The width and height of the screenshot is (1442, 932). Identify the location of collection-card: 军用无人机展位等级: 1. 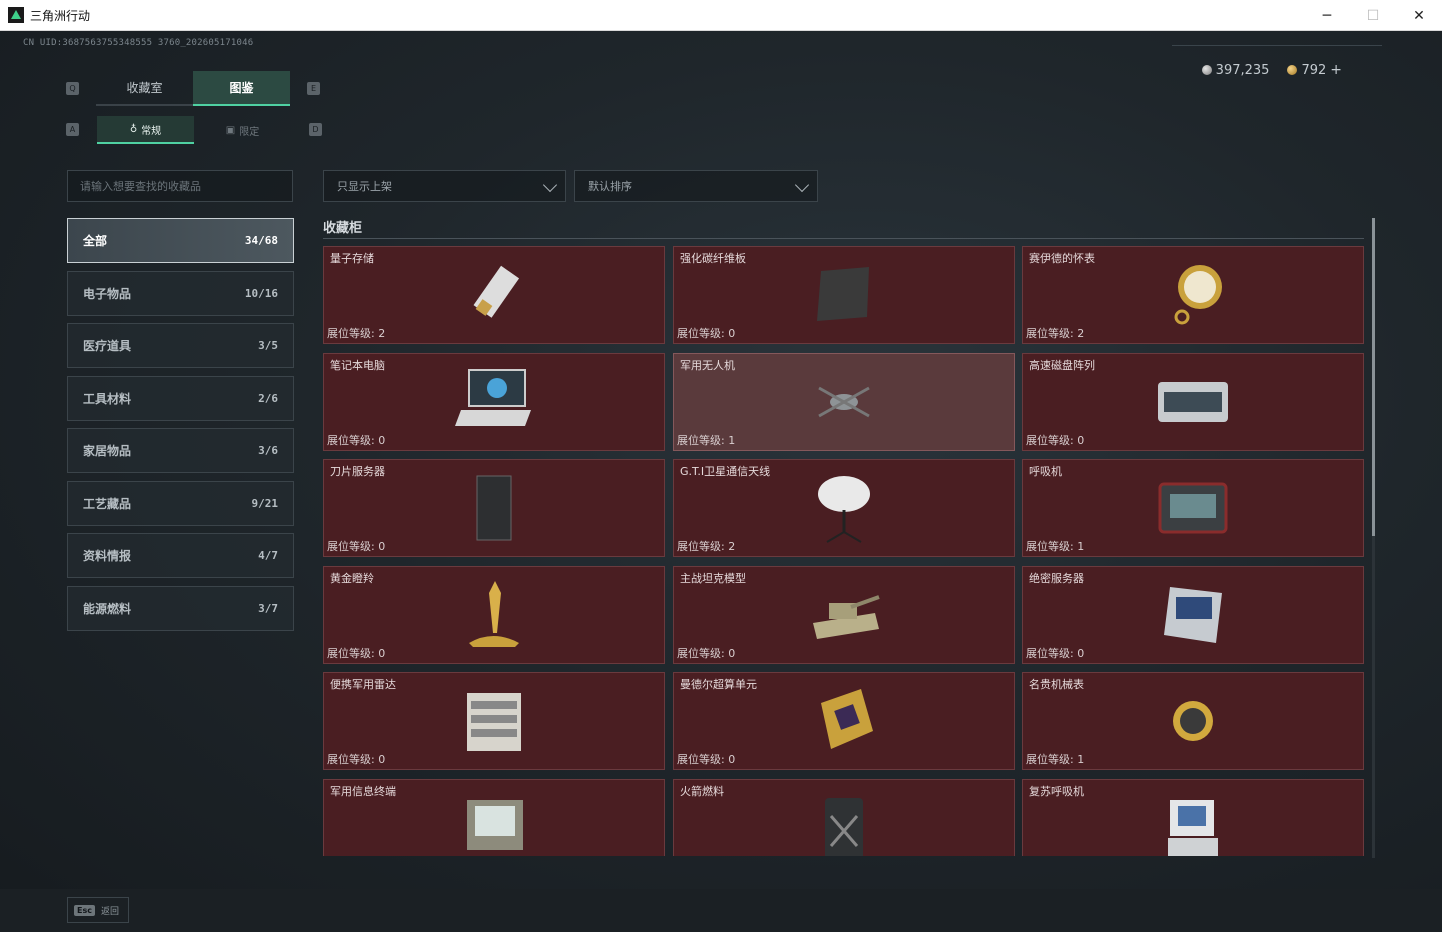
(844, 401).